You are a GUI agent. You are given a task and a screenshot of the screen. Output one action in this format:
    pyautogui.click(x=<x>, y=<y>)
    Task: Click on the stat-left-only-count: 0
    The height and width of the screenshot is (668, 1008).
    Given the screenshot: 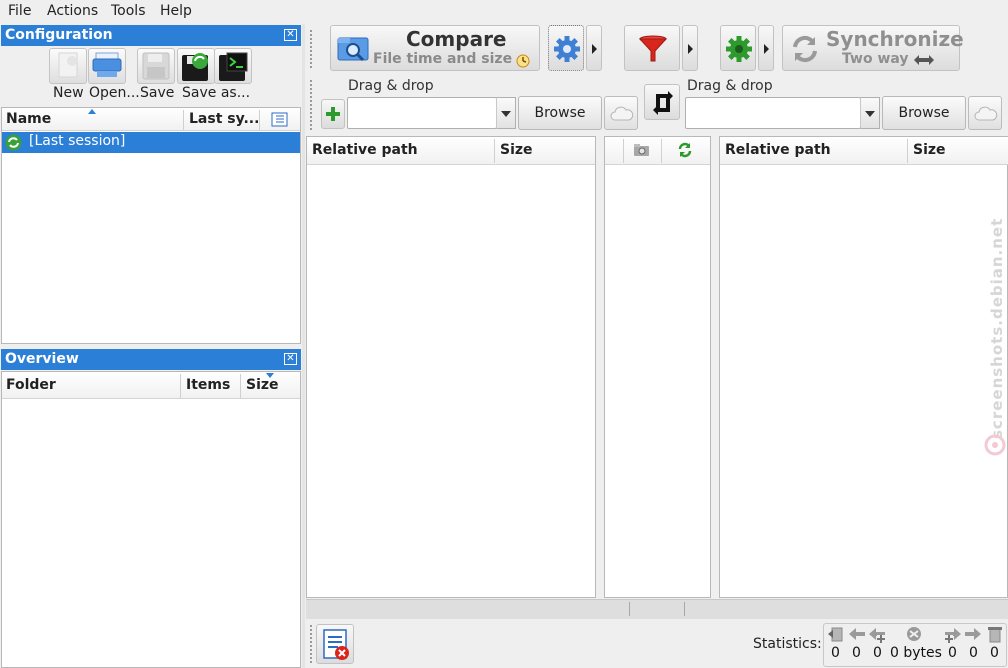 What is the action you would take?
    pyautogui.click(x=835, y=653)
    